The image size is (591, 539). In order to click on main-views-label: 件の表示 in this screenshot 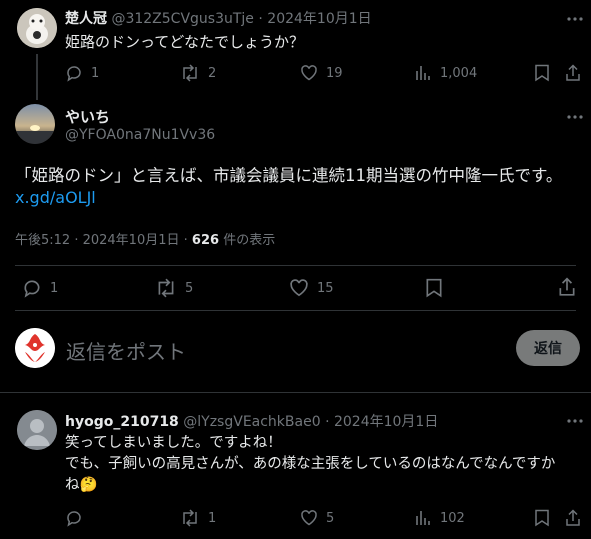, I will do `click(249, 240)`.